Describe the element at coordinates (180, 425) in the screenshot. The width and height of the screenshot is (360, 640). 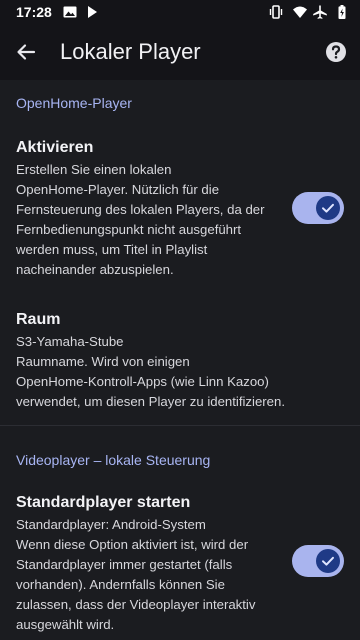
I see `section-divider` at that location.